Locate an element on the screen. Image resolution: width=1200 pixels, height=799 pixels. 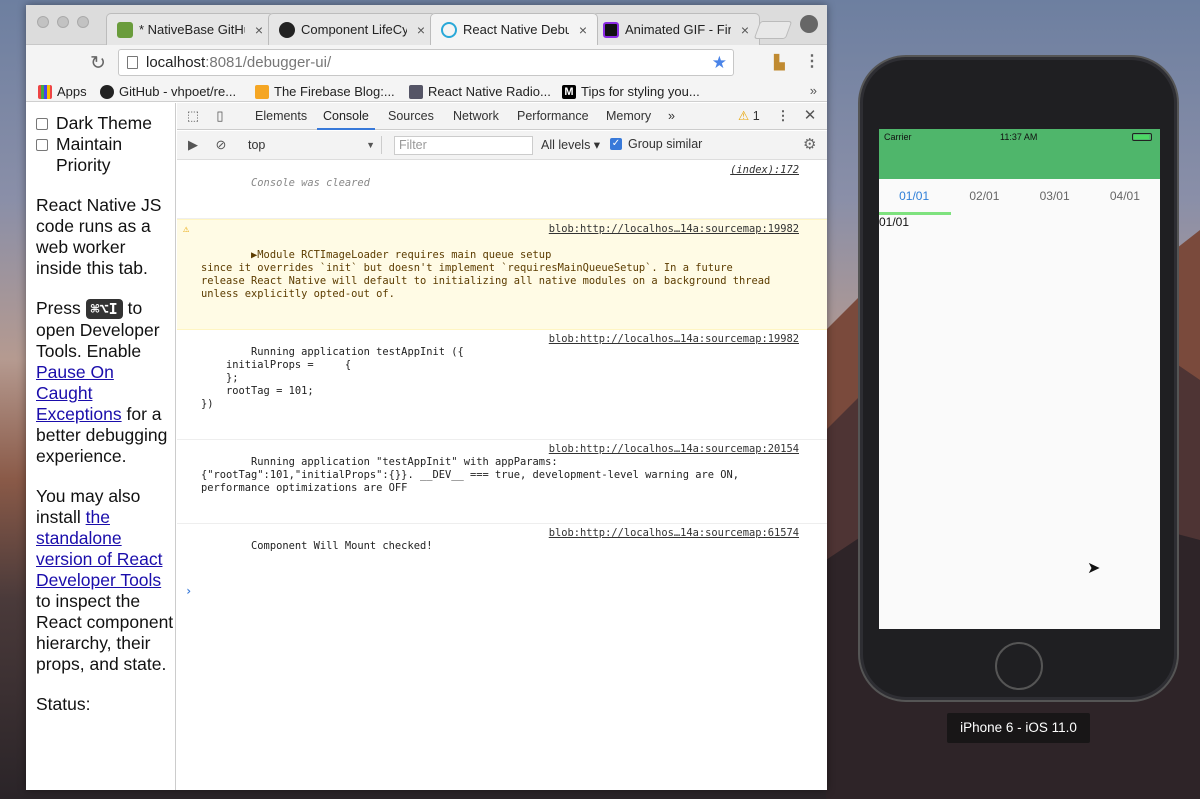
date-tabs: 01/01 02/01 03/01 04/01 is located at coordinates (1019, 197).